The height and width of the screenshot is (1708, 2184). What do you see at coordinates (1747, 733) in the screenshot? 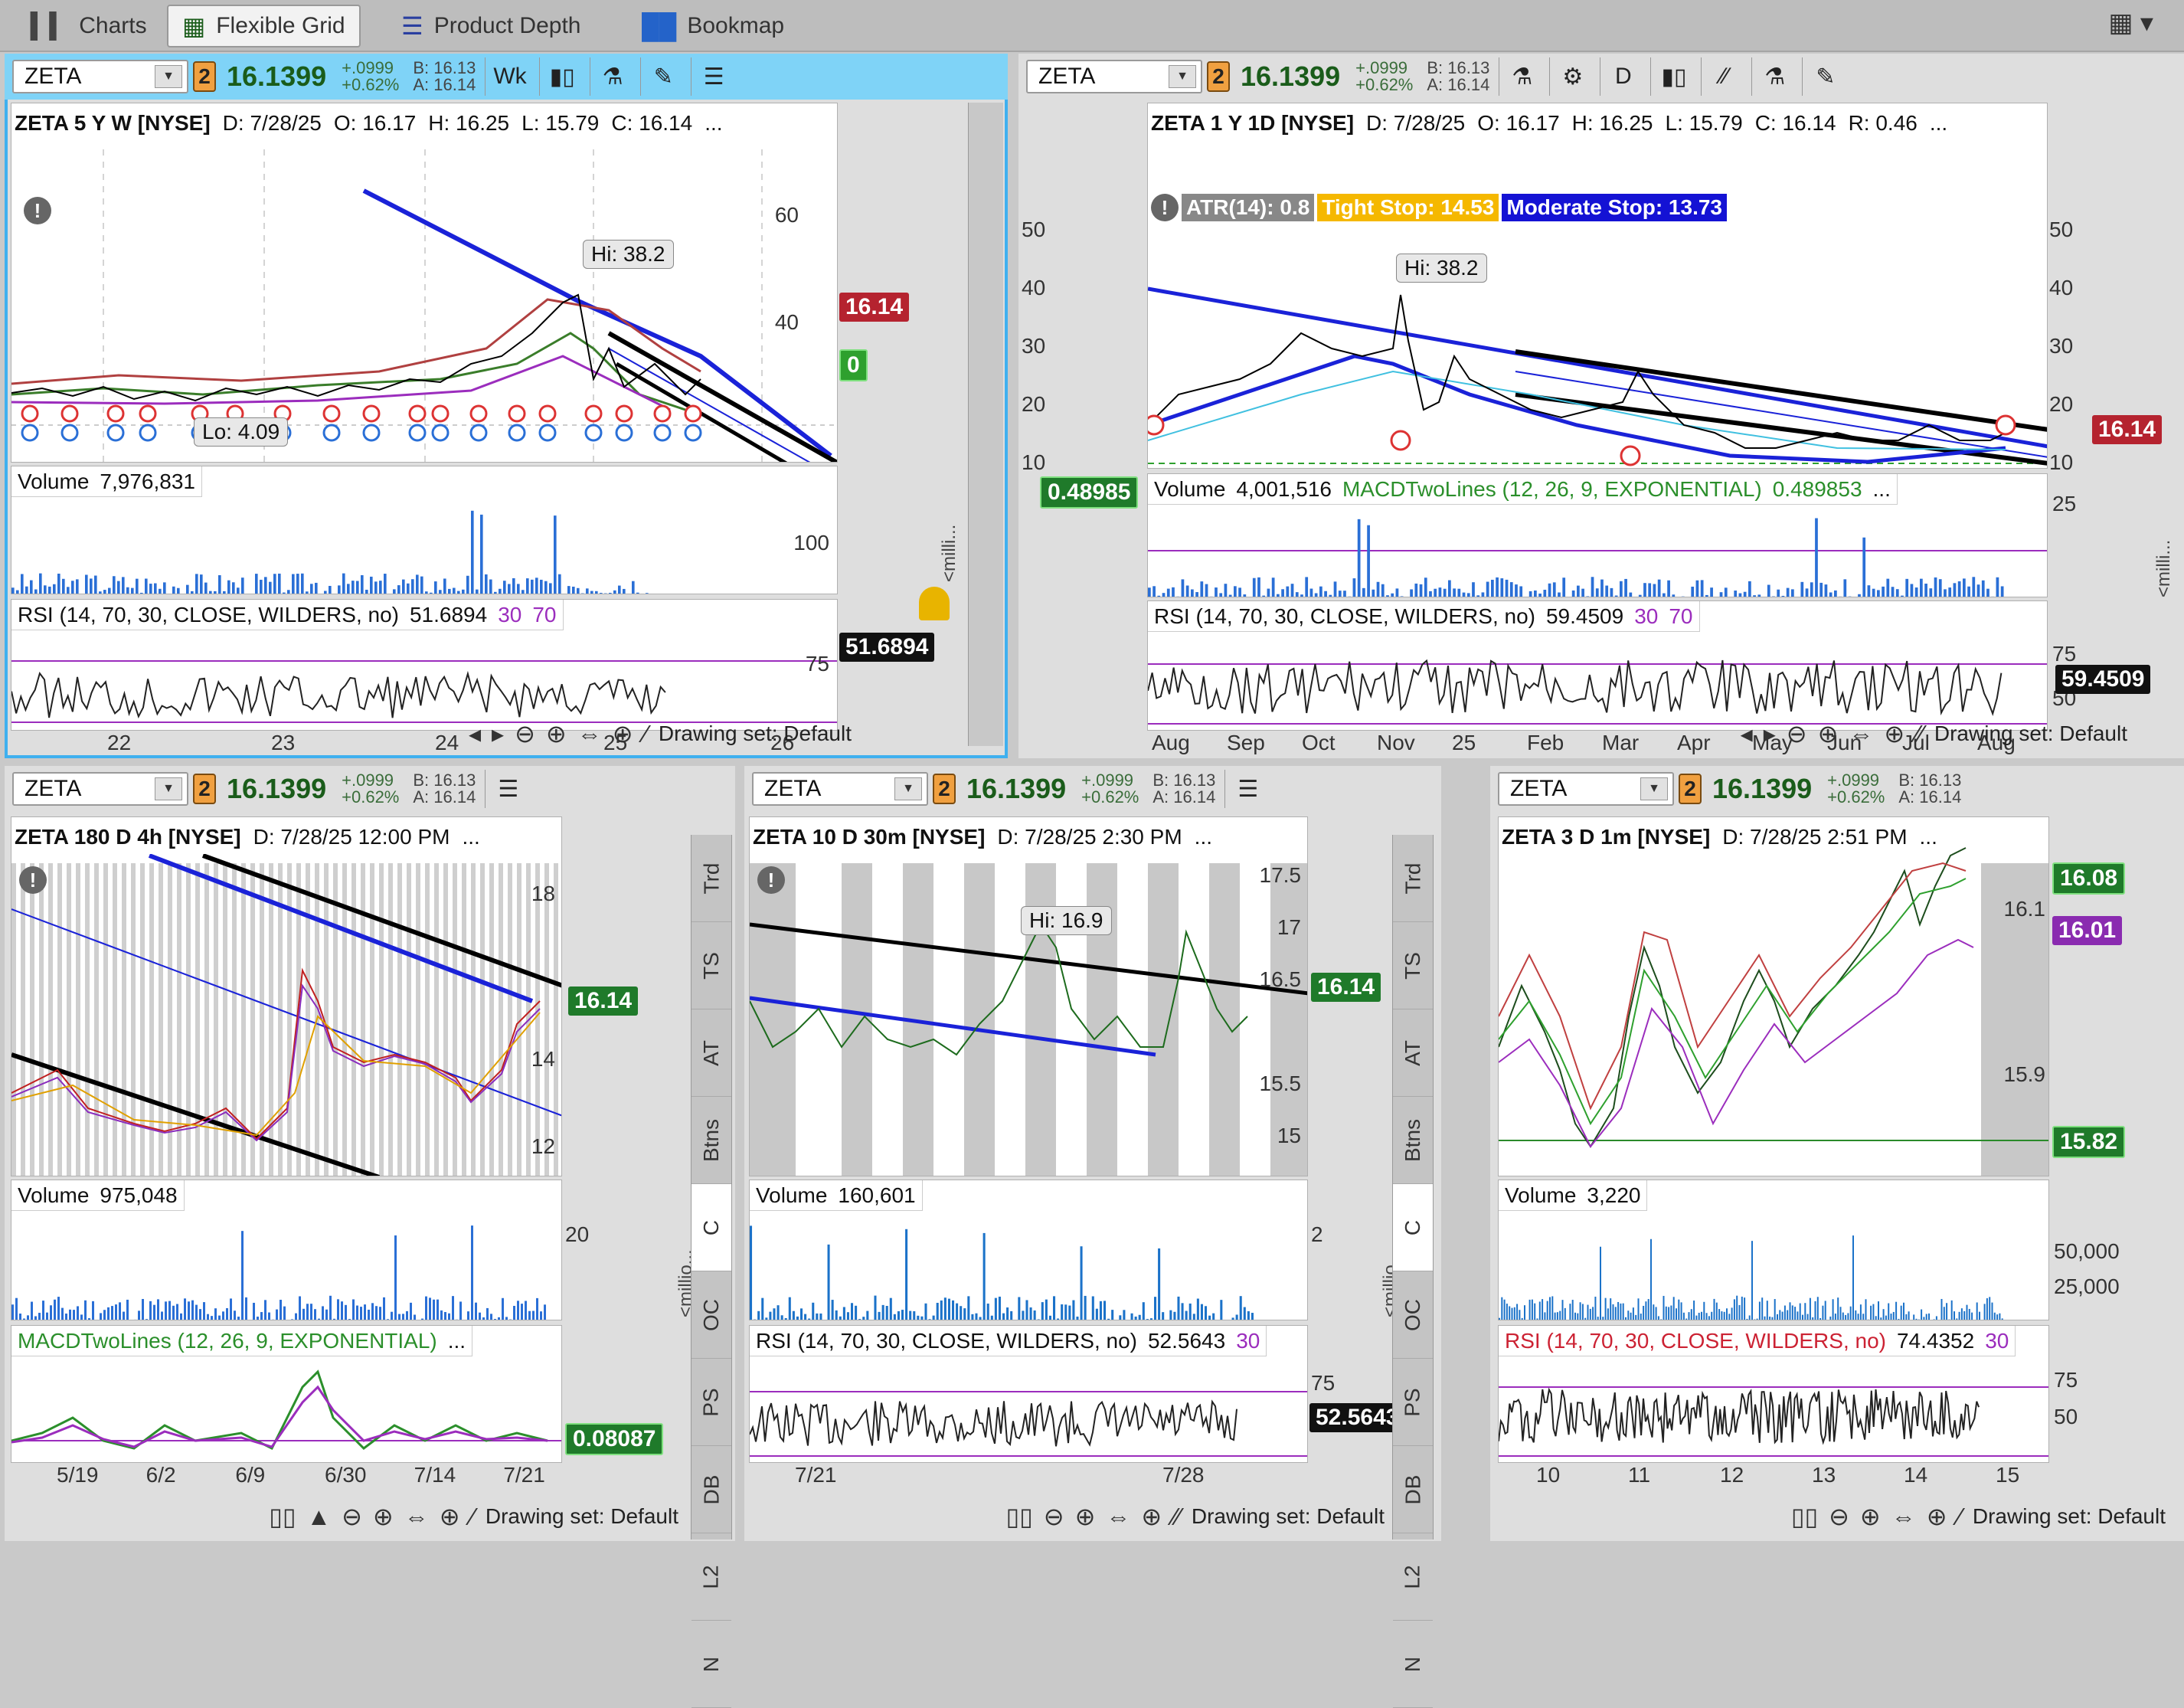
I see `scroll-left-icon: ◂` at bounding box center [1747, 733].